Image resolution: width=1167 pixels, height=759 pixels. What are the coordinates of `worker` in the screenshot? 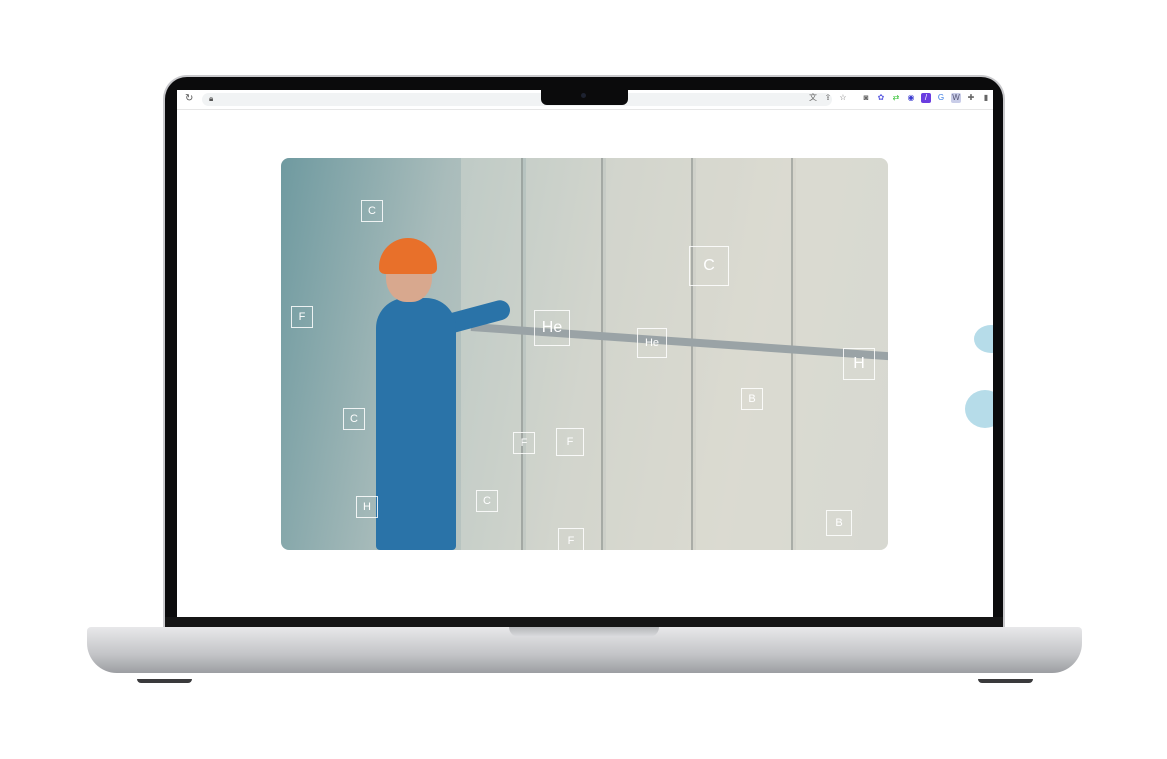 It's located at (416, 424).